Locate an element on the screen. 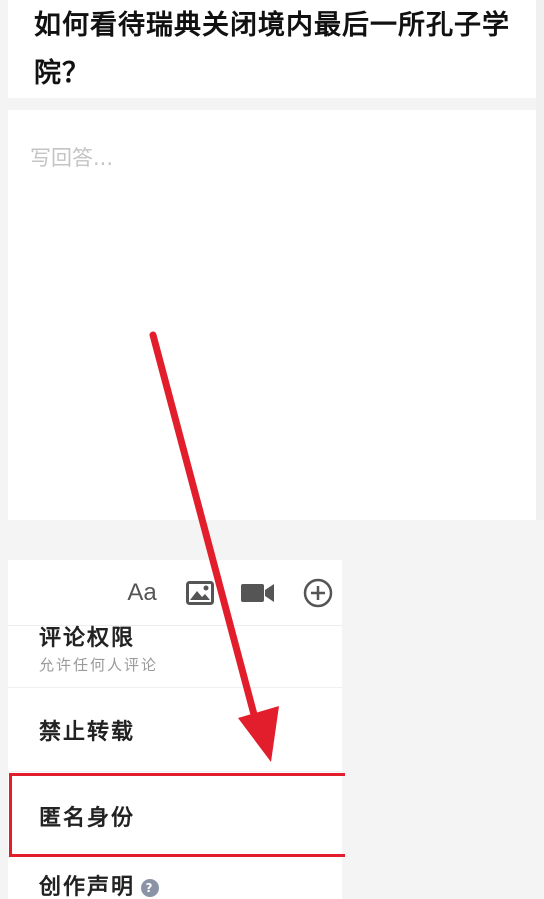  editor-toolbar: Aa is located at coordinates (175, 593).